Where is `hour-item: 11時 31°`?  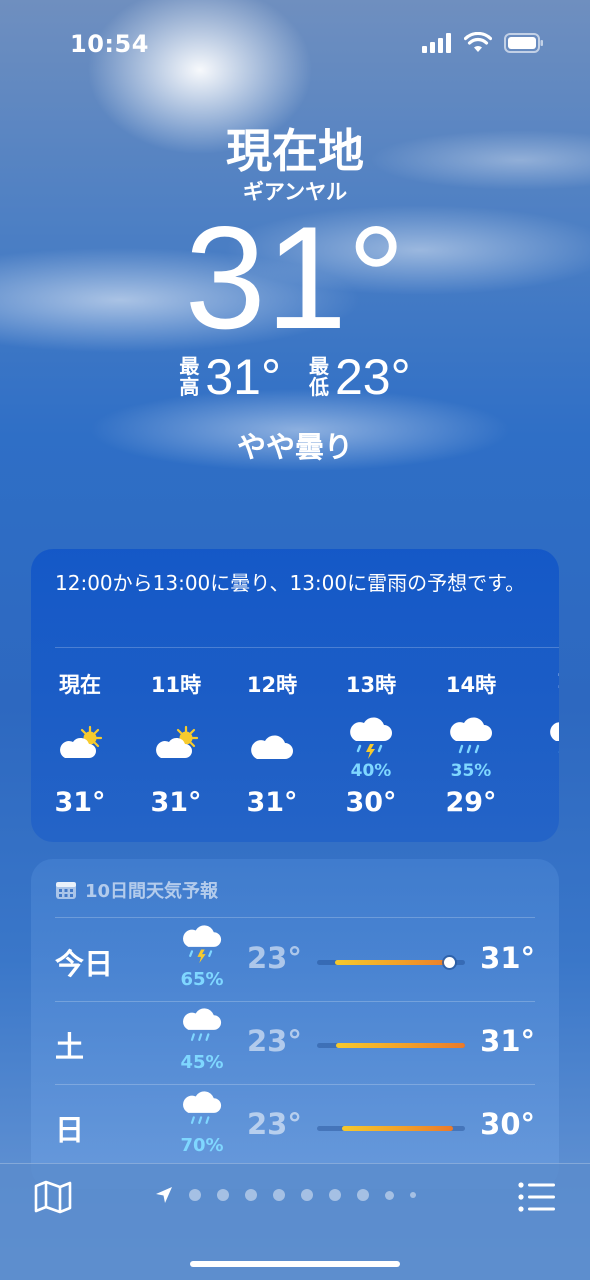
hour-item: 11時 31° is located at coordinates (176, 743).